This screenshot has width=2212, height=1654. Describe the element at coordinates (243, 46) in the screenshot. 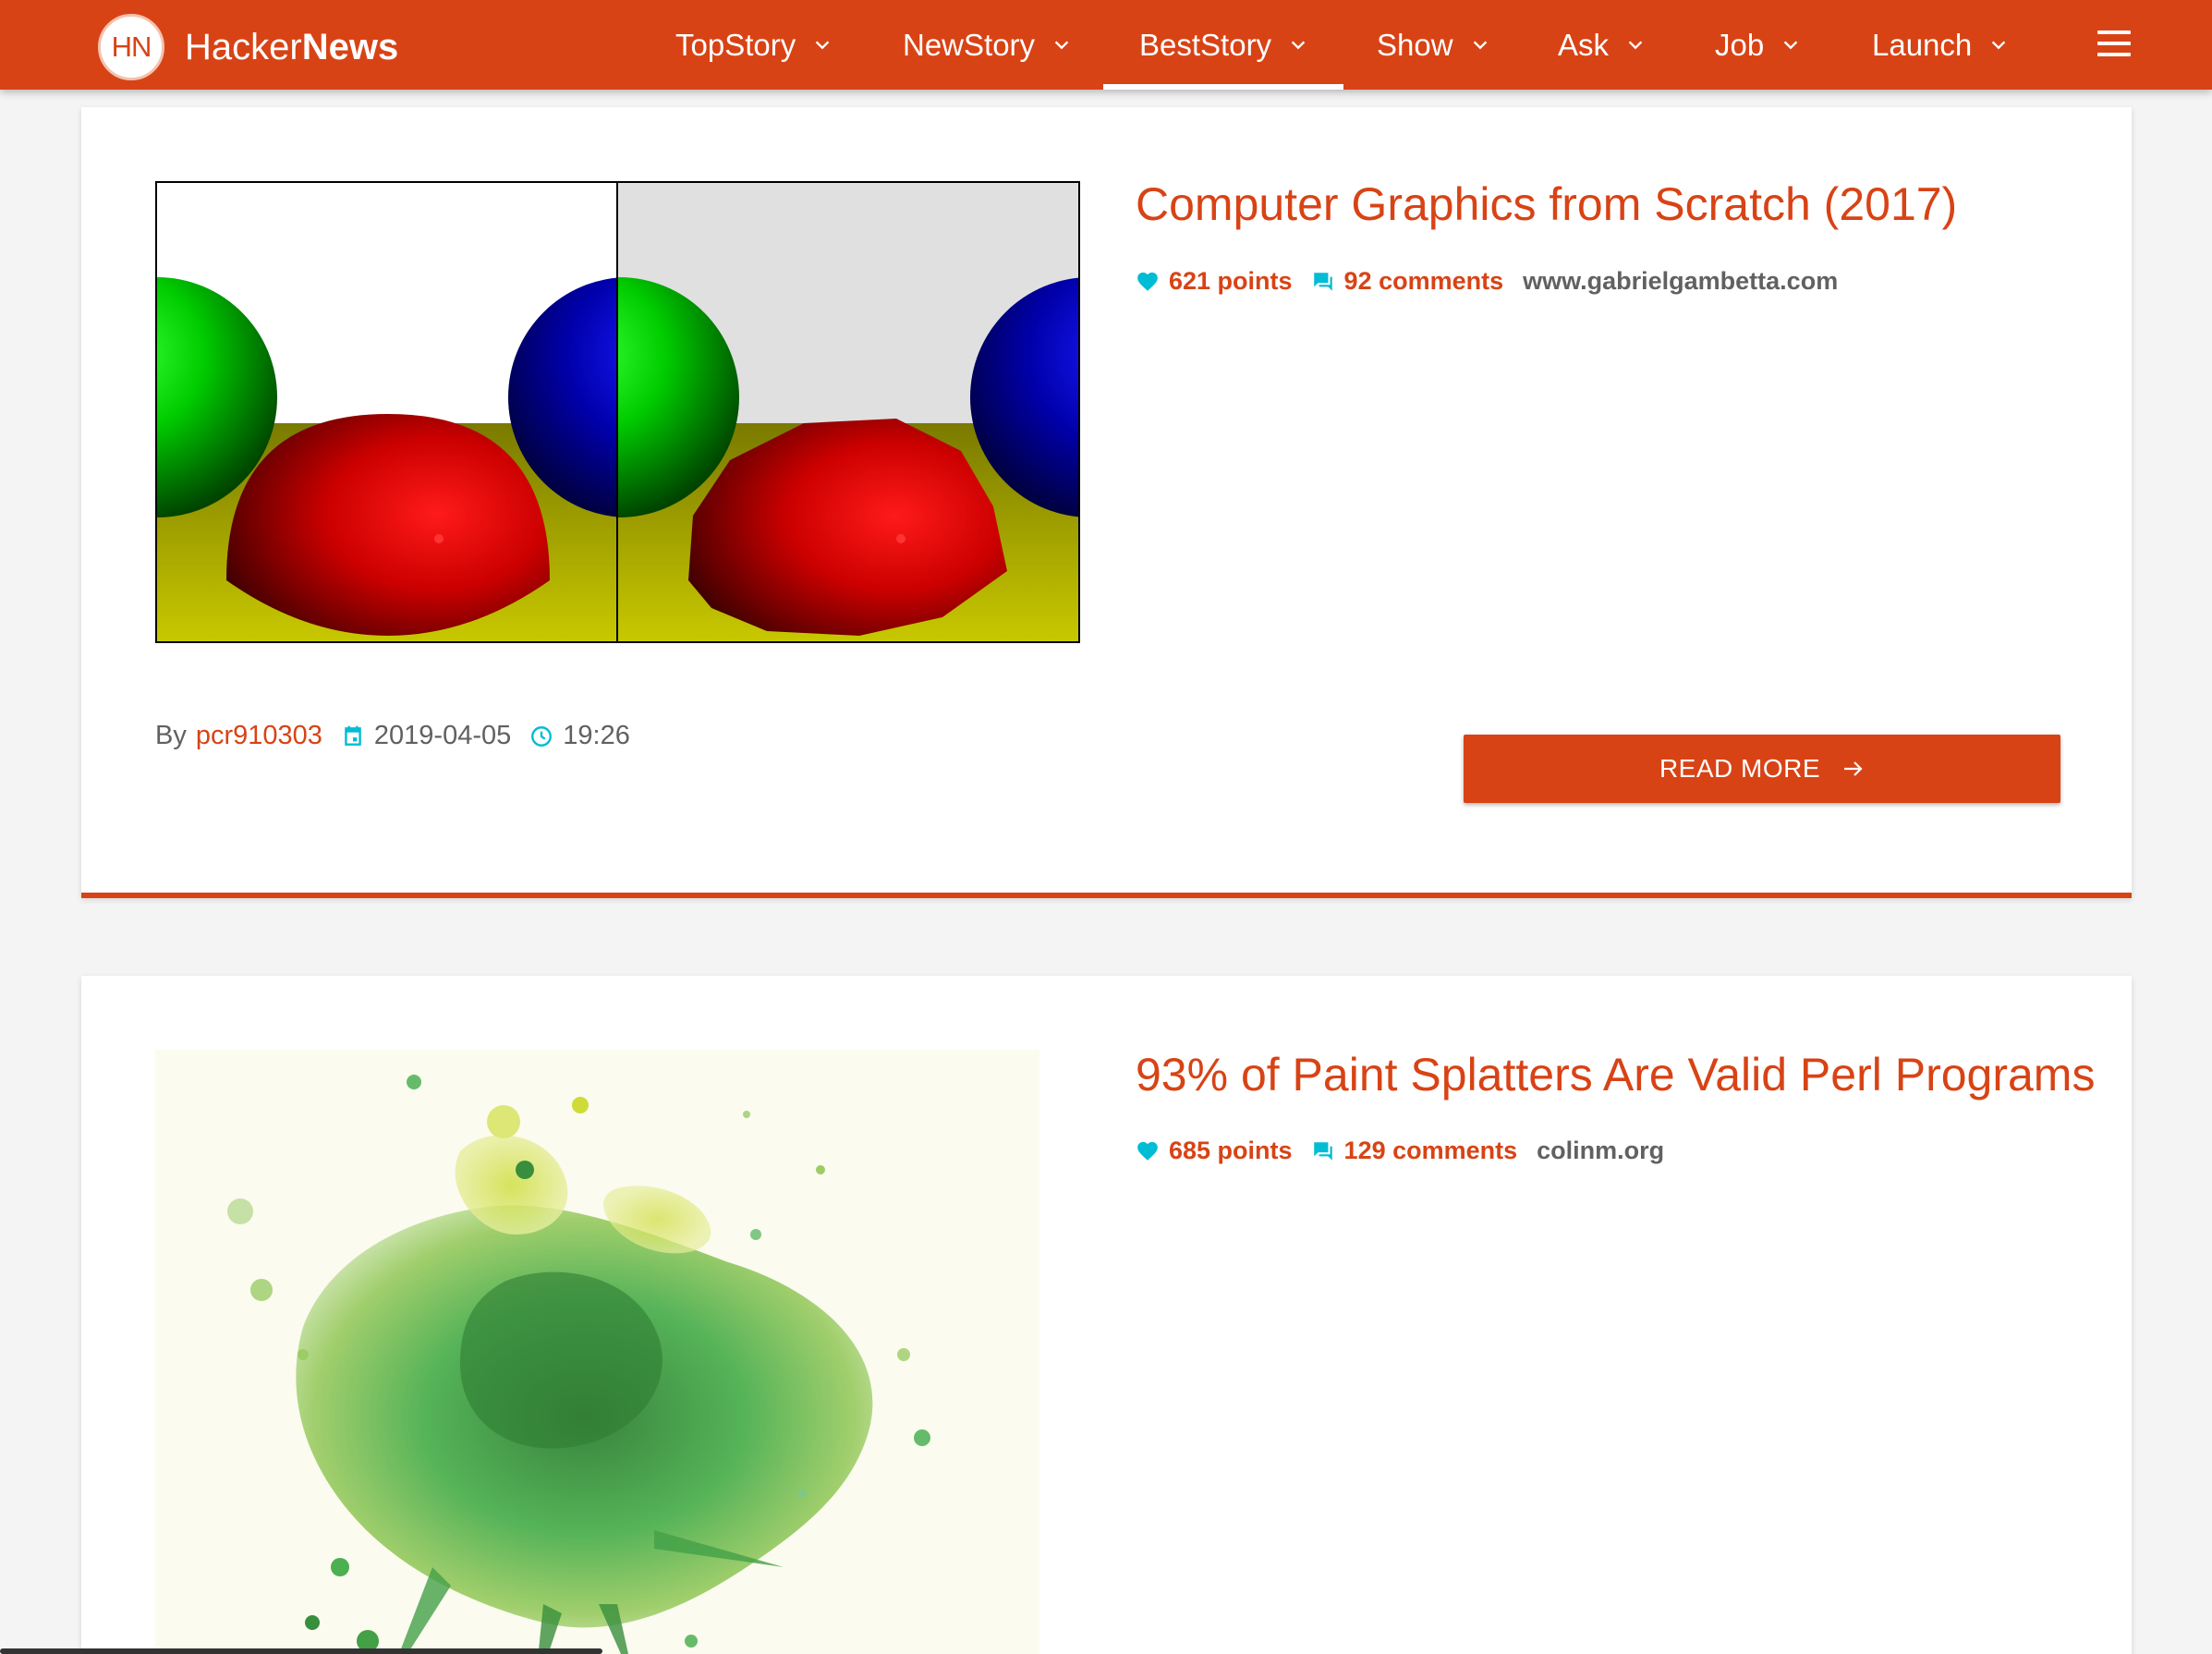

I see `brand-name-light: Hacker` at that location.